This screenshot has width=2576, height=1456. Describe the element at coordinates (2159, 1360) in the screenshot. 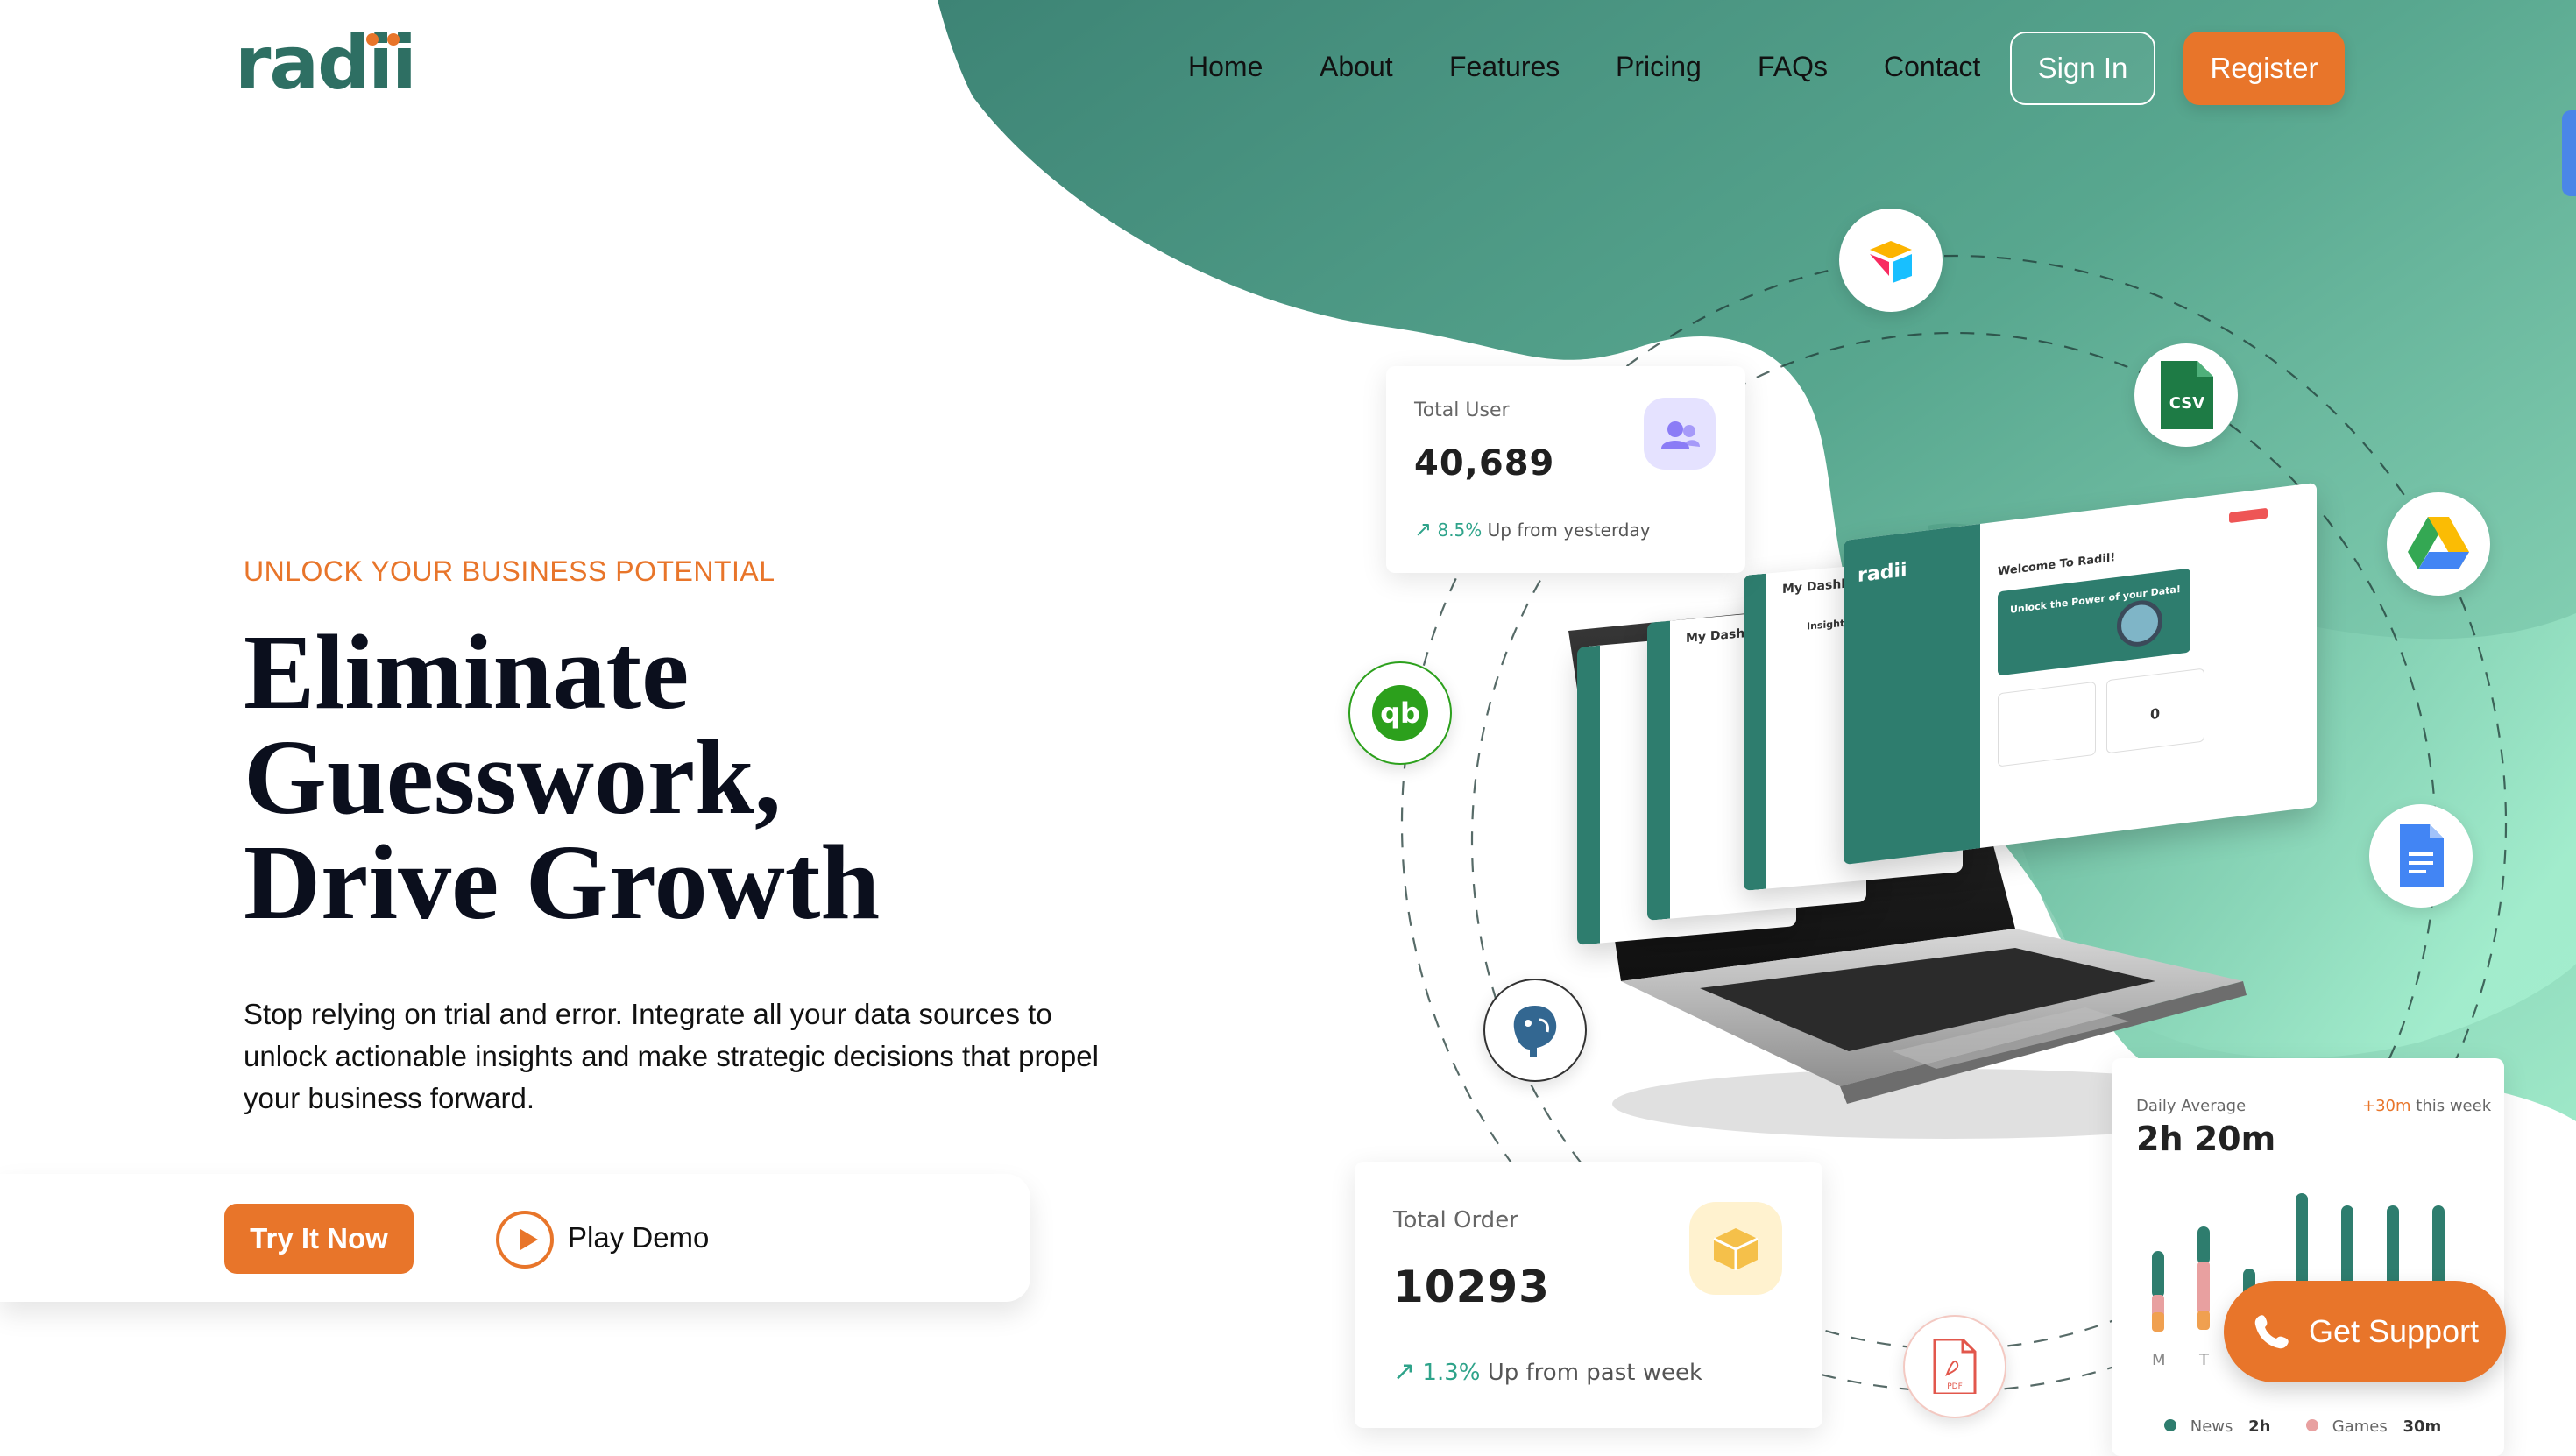

I see `day-label-m: M` at that location.